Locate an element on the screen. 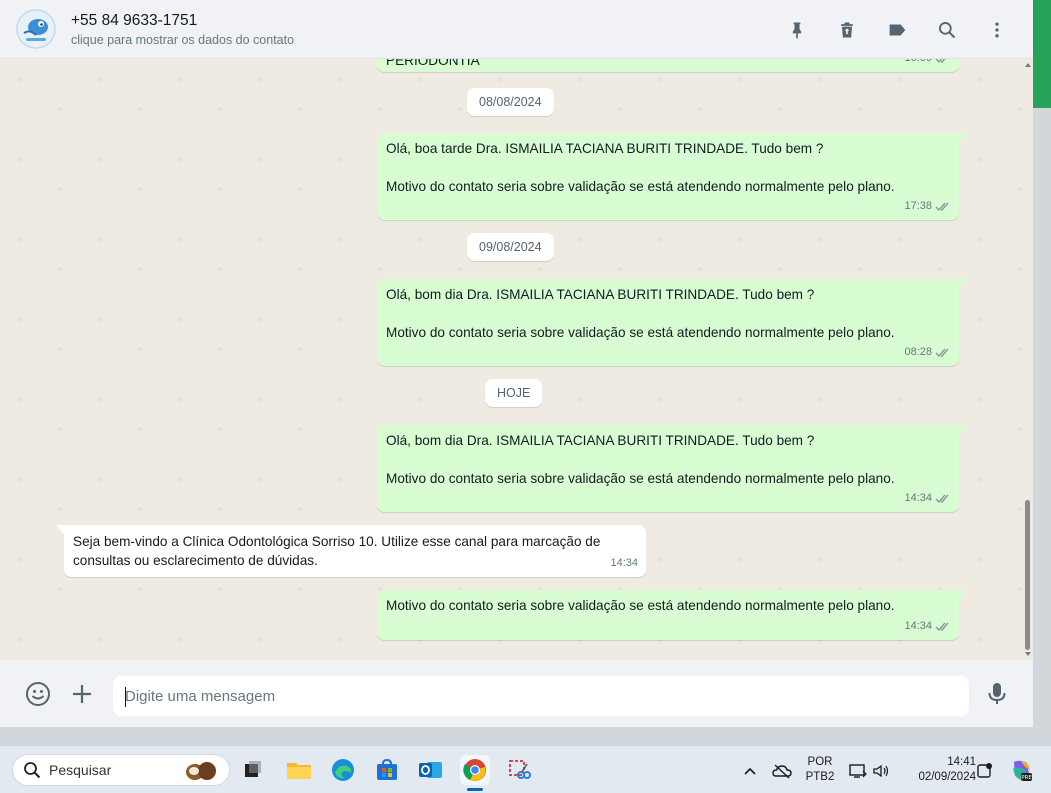 The height and width of the screenshot is (793, 1051). active-app-indicator is located at coordinates (475, 789).